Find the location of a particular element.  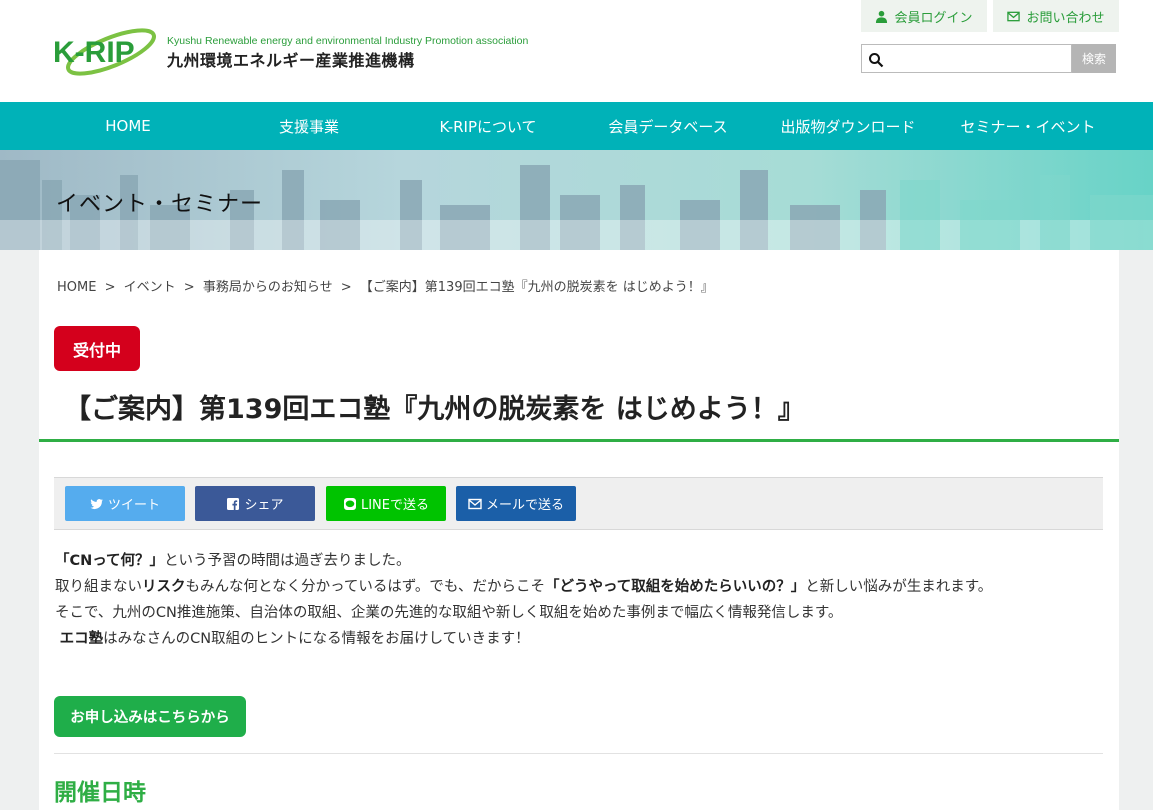

line-share-label: LINEで送る is located at coordinates (394, 505).